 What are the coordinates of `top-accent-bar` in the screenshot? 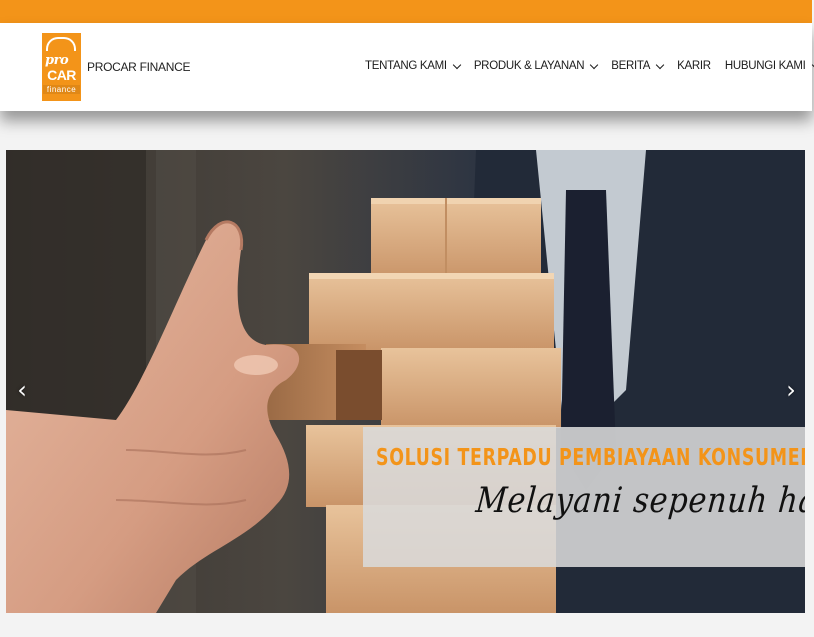 It's located at (406, 11).